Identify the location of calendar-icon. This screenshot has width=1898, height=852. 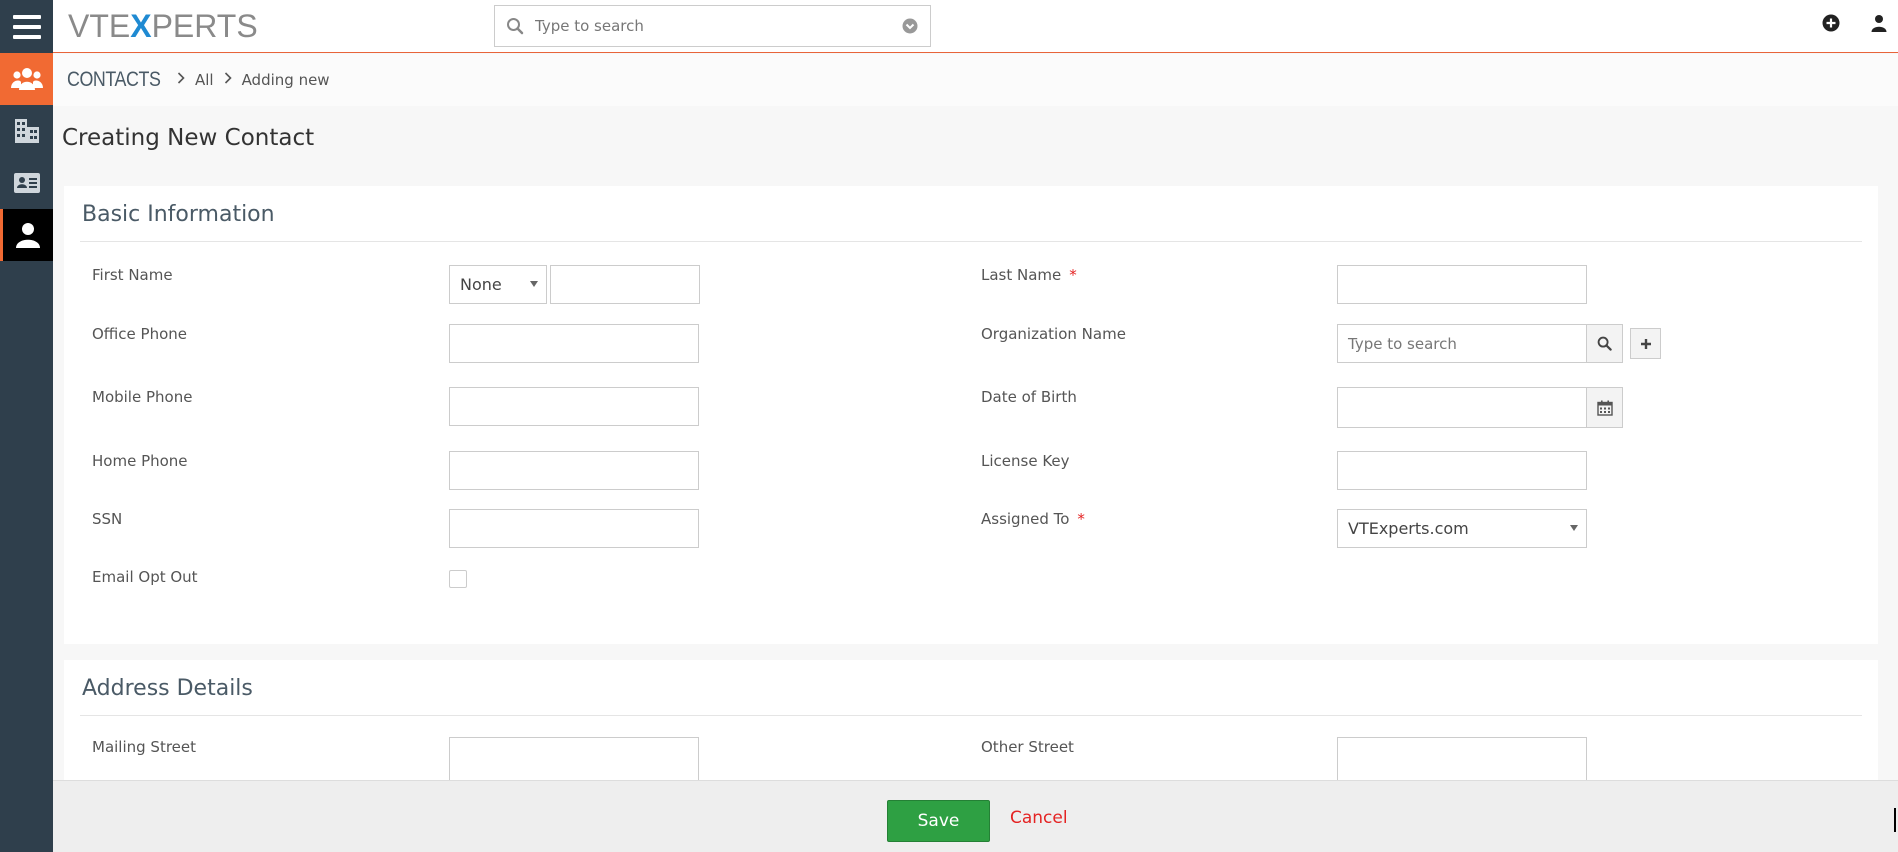
(1604, 407).